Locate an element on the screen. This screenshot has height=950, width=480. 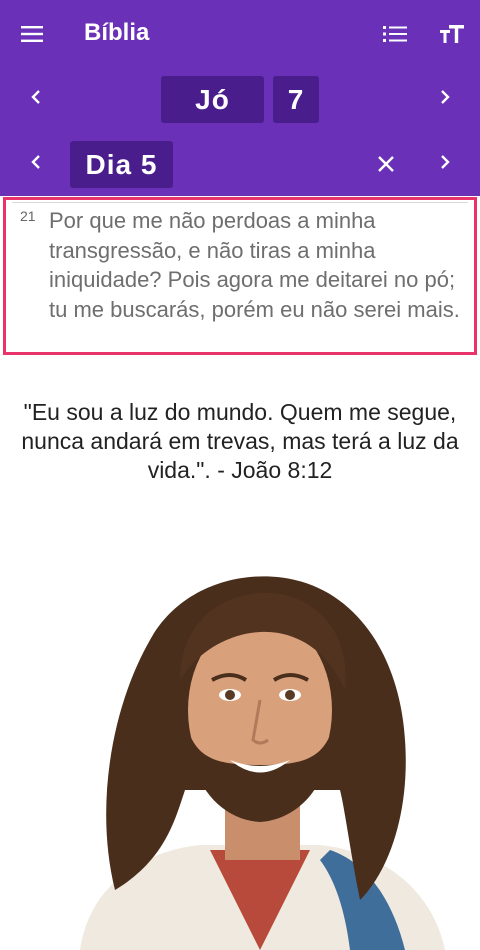
book-name: Jó is located at coordinates (212, 99).